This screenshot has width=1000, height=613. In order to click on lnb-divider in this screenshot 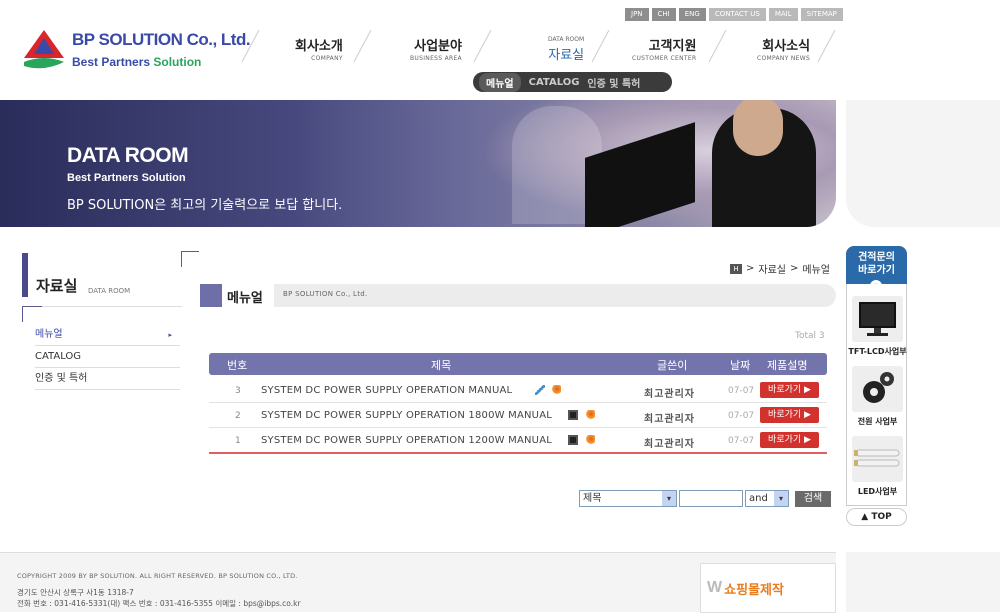, I will do `click(102, 306)`.